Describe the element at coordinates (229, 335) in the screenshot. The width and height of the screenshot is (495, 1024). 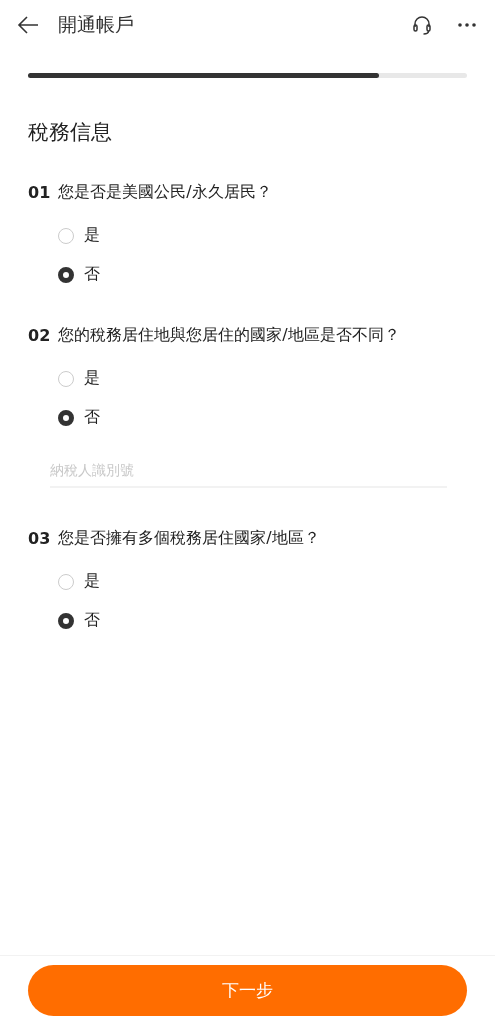
I see `question-text: 您的稅務居住地與您居住的國家/地區是否不同？` at that location.